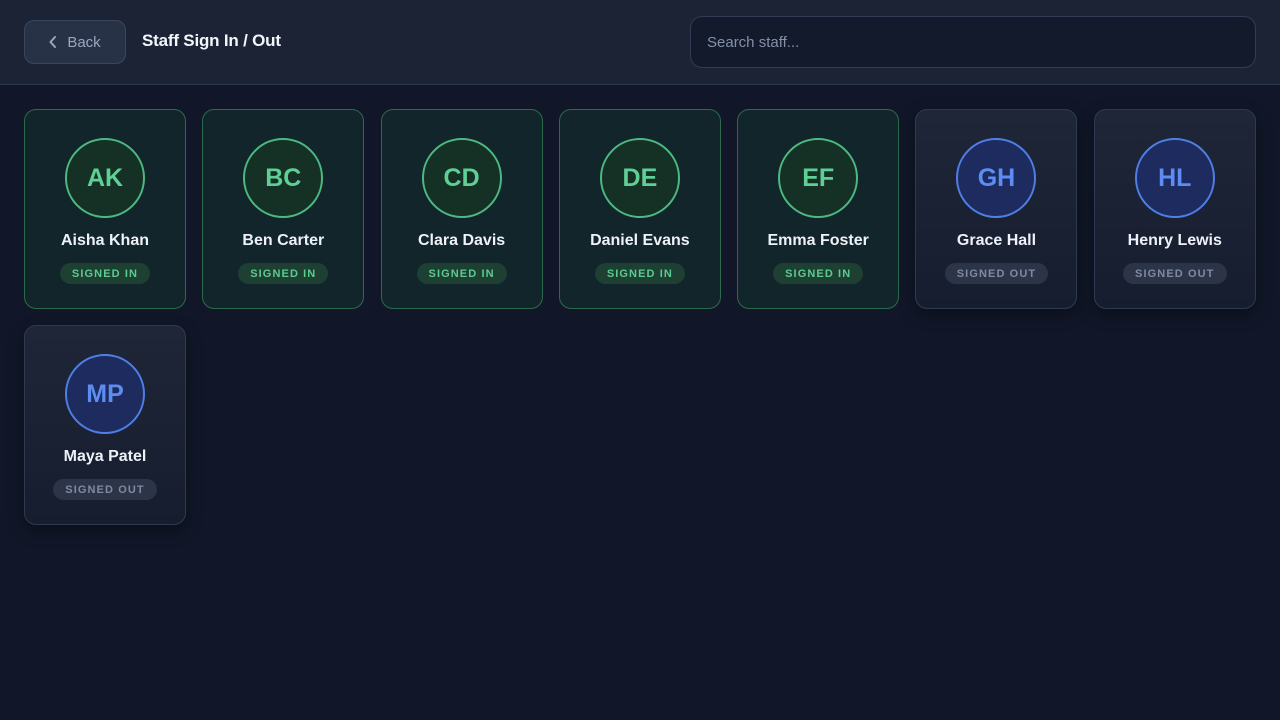 The height and width of the screenshot is (720, 1280). I want to click on avatar: BC, so click(283, 178).